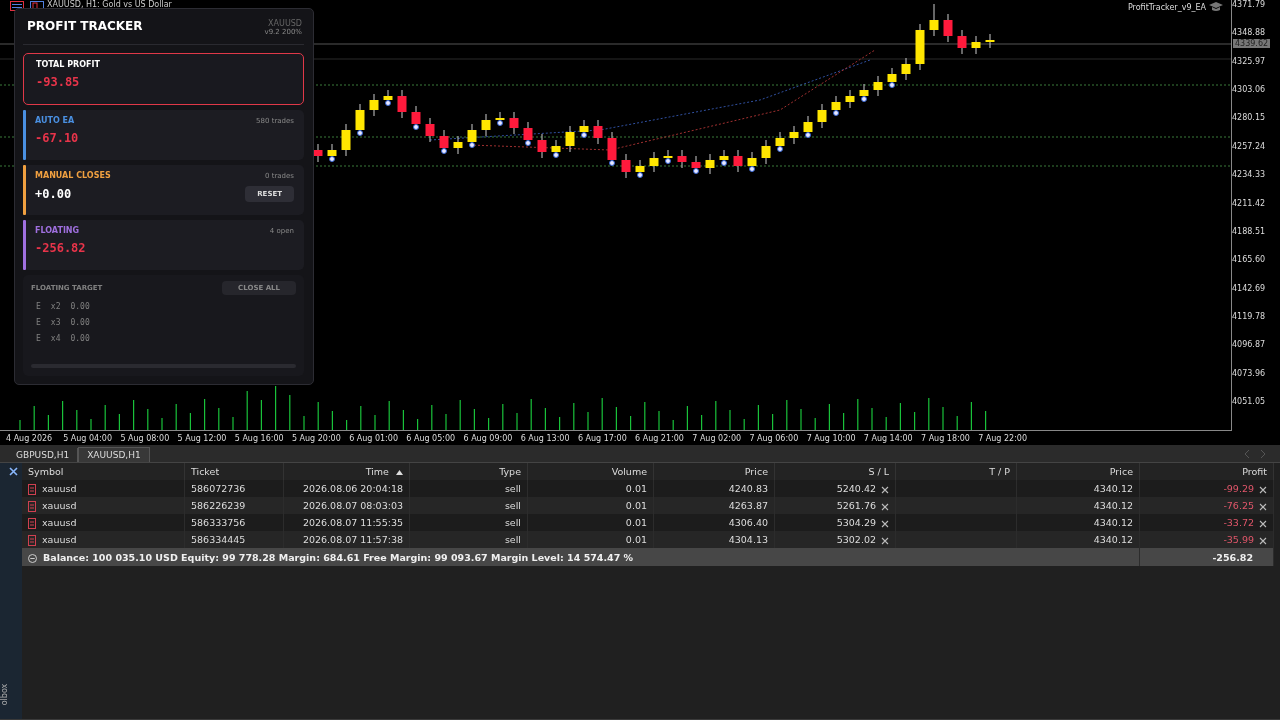 This screenshot has width=1280, height=720. Describe the element at coordinates (60, 248) in the screenshot. I see `profit-value: -256.82` at that location.